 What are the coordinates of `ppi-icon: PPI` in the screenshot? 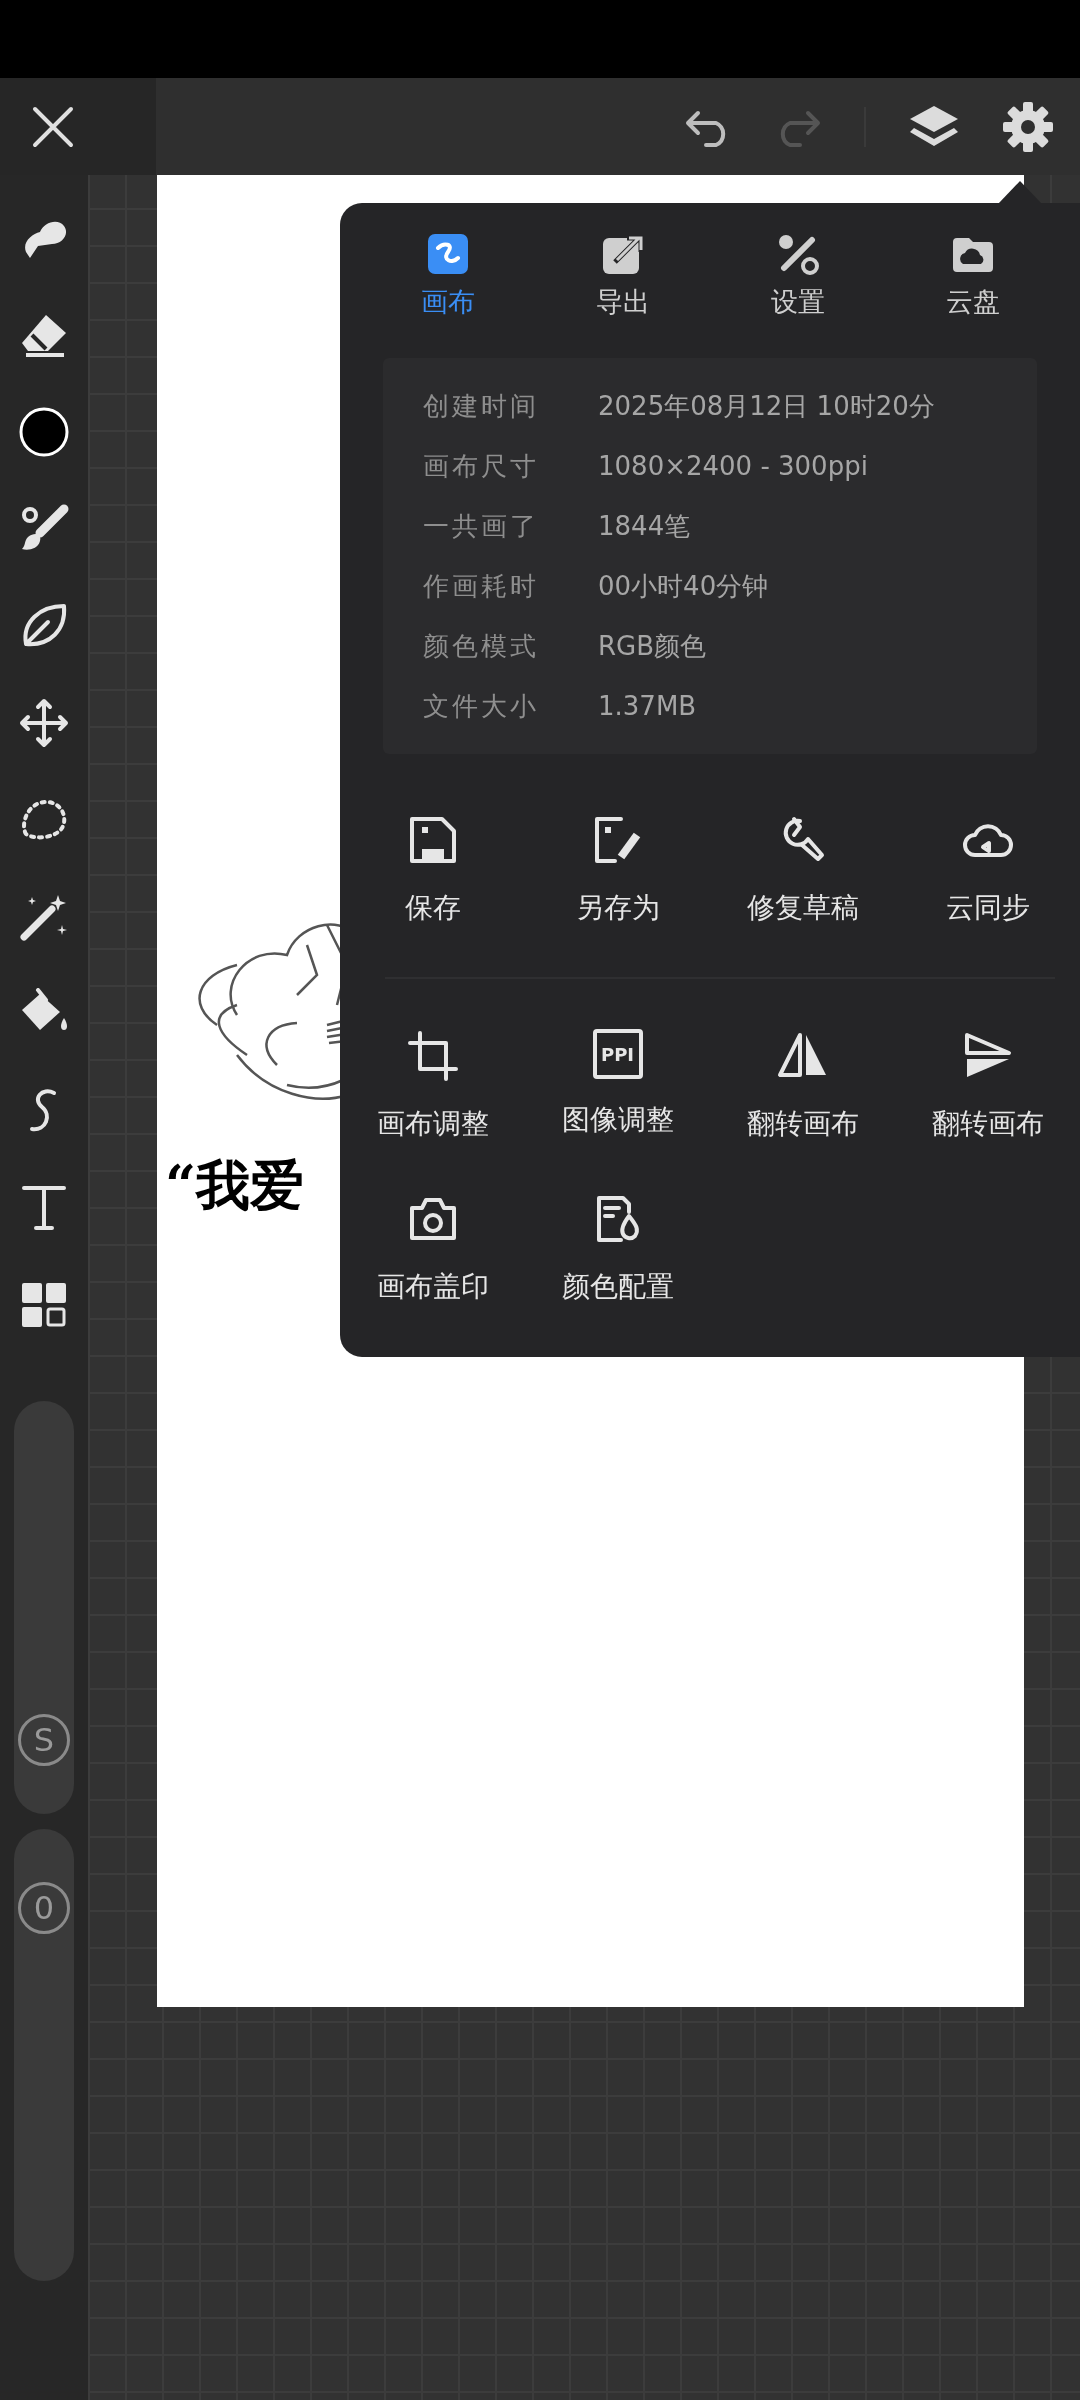 It's located at (617, 1054).